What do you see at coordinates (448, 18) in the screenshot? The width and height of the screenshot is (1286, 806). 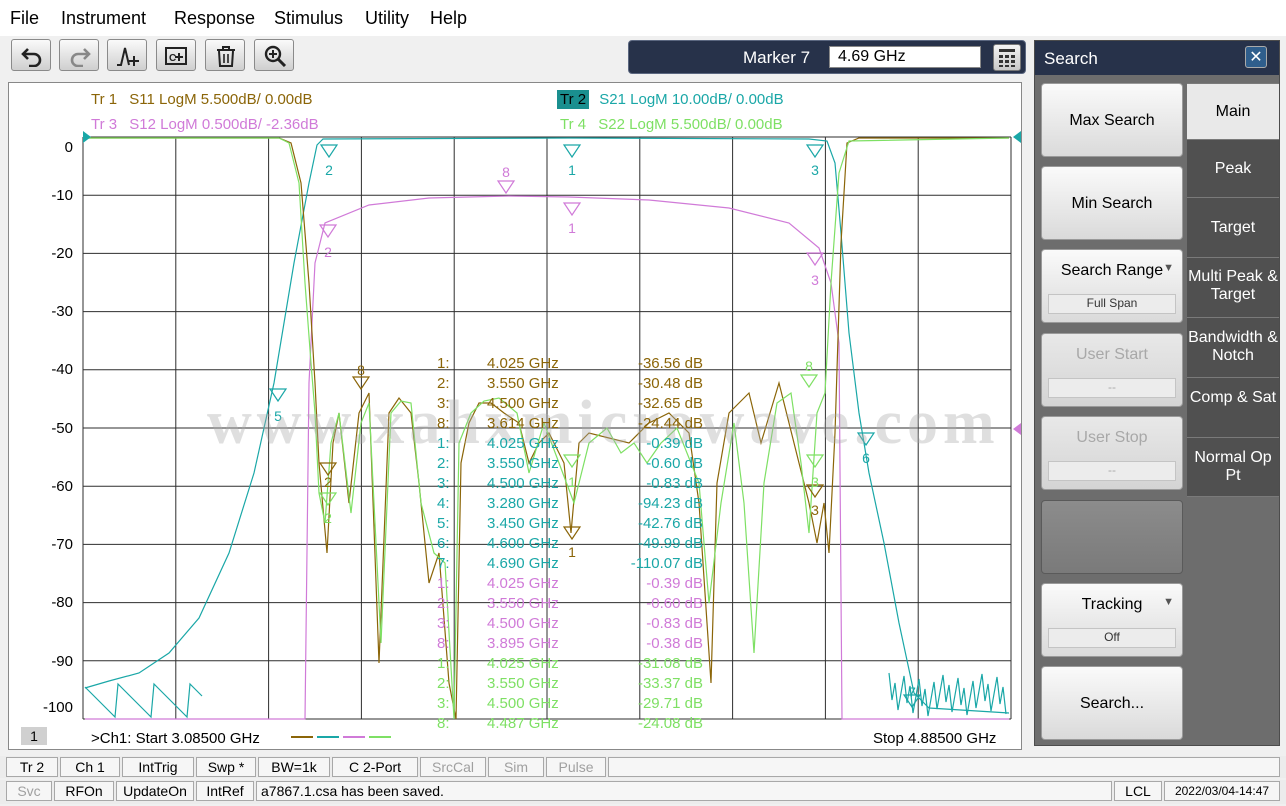 I see `menu-help: Help` at bounding box center [448, 18].